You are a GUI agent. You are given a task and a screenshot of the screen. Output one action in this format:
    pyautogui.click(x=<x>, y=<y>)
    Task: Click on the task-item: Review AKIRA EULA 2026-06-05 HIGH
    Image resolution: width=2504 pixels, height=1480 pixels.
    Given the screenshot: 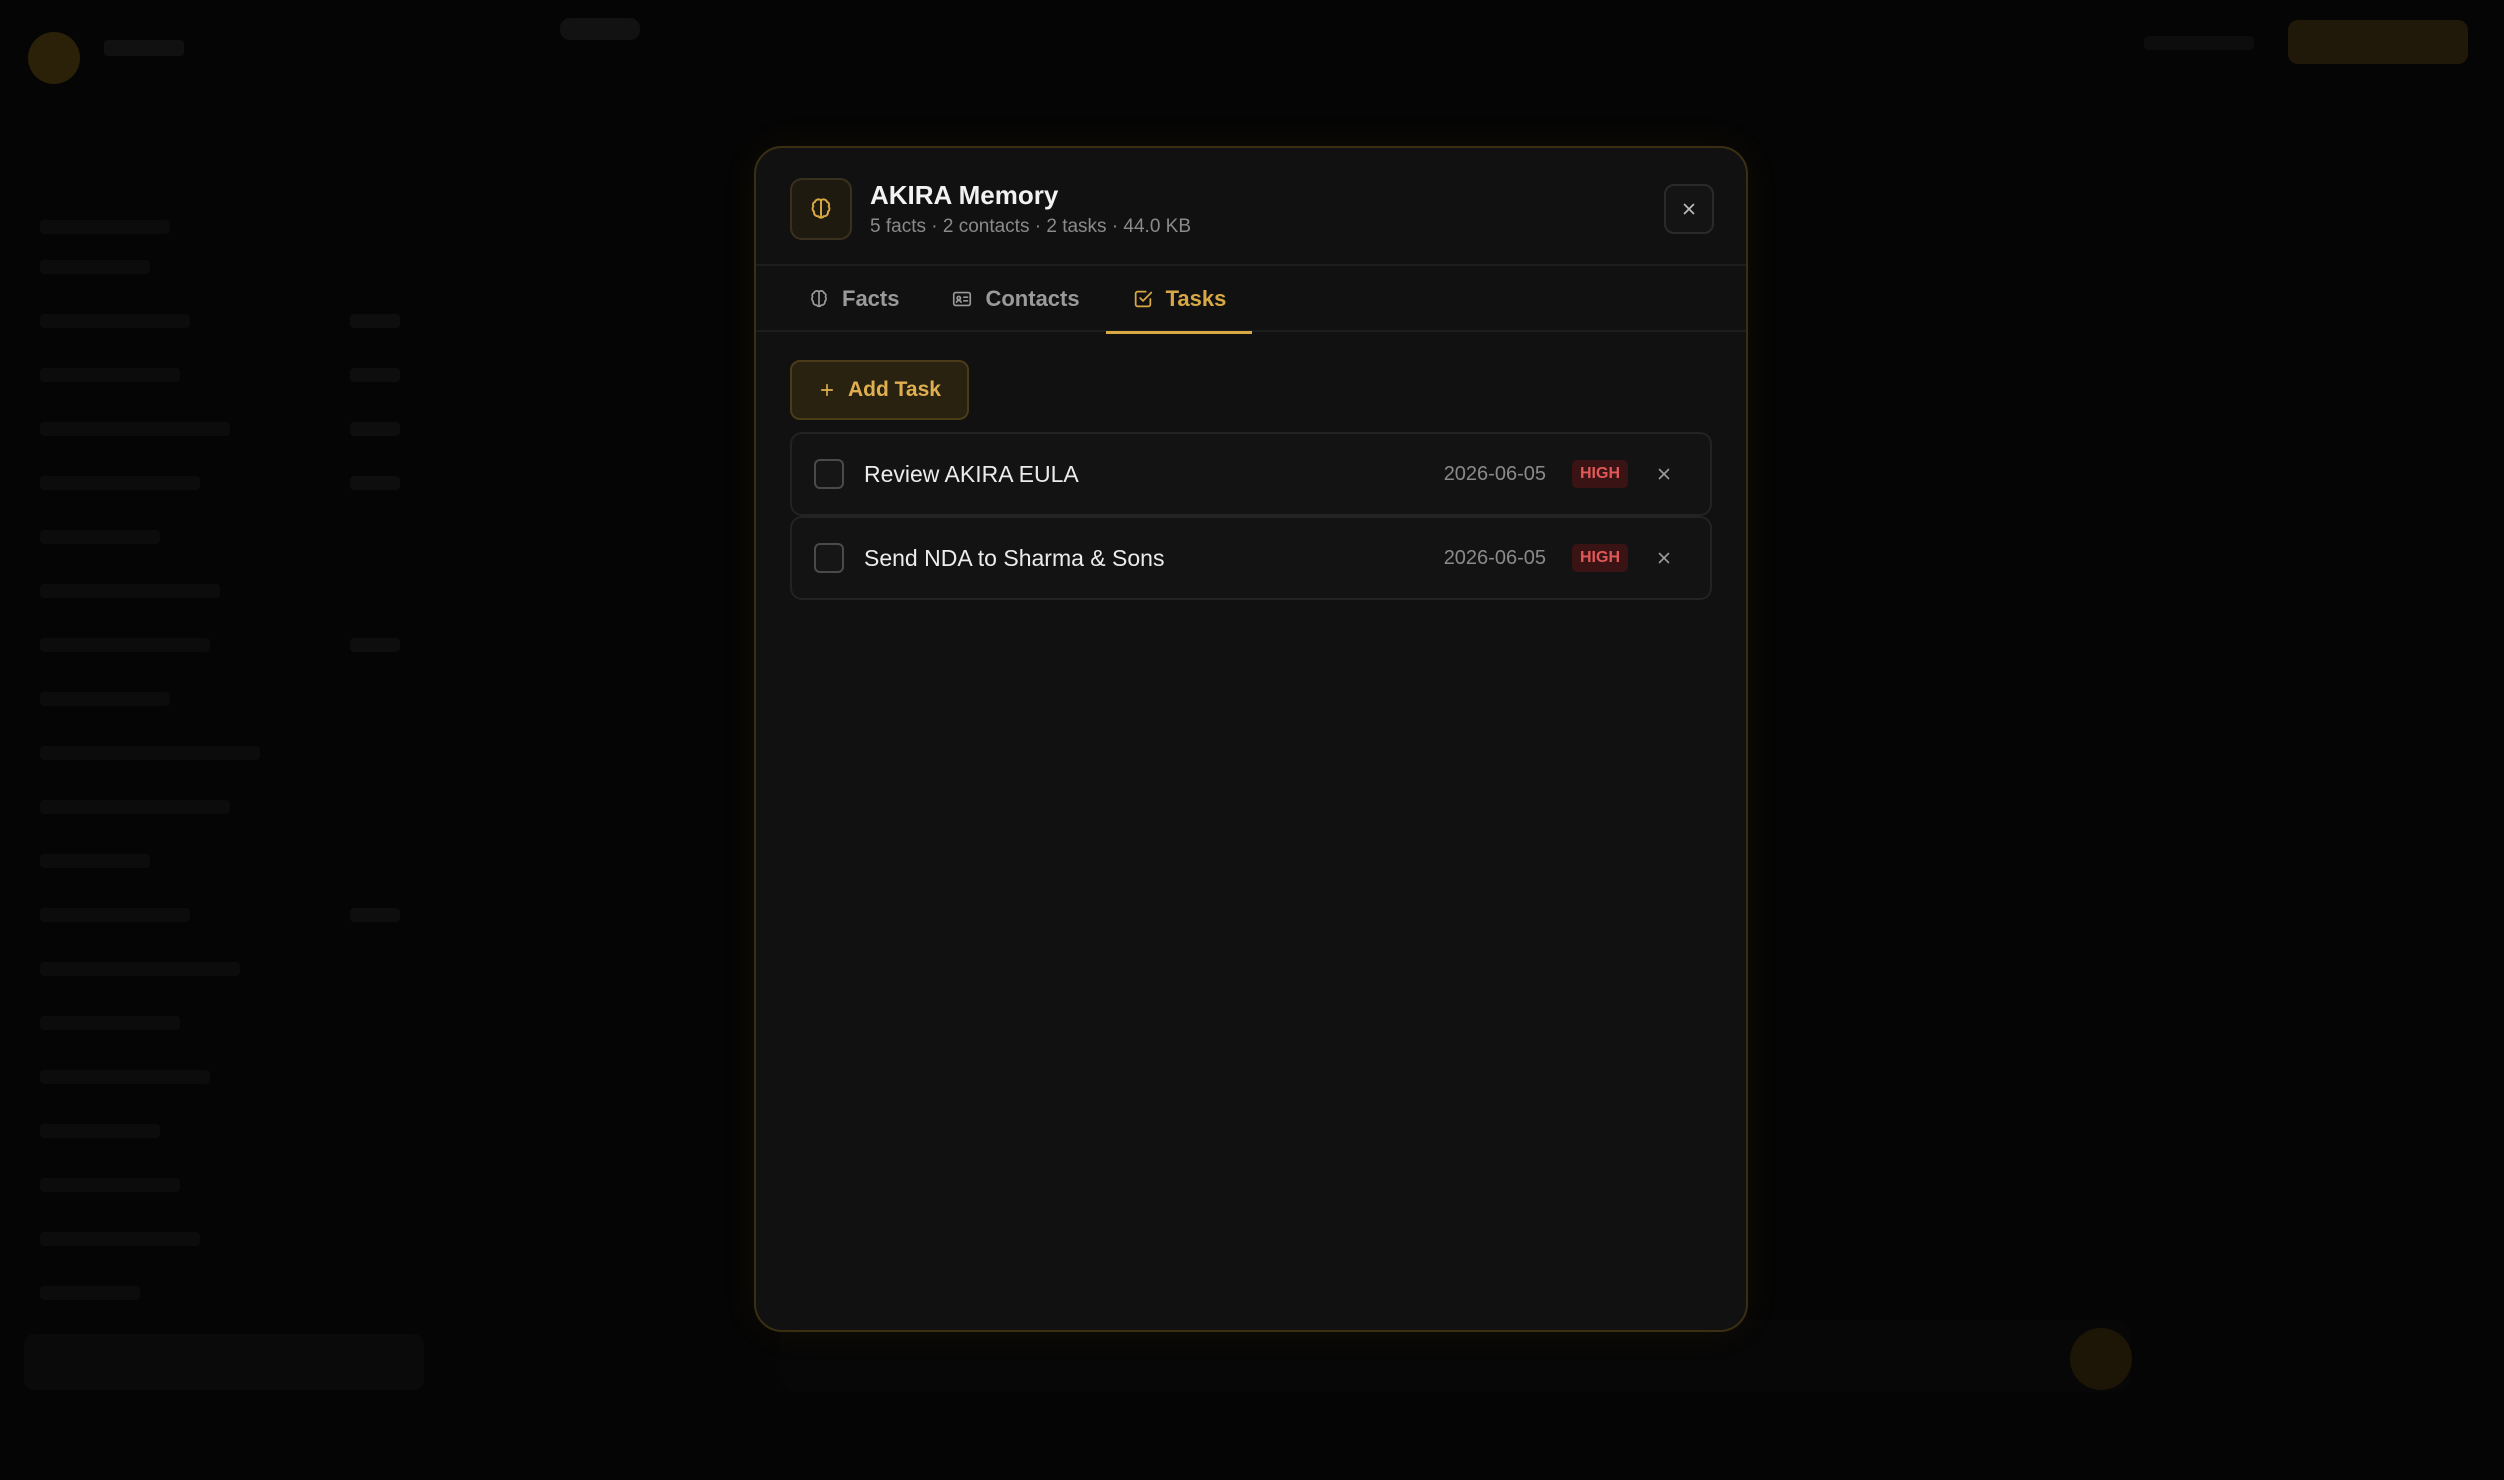 What is the action you would take?
    pyautogui.click(x=1251, y=474)
    